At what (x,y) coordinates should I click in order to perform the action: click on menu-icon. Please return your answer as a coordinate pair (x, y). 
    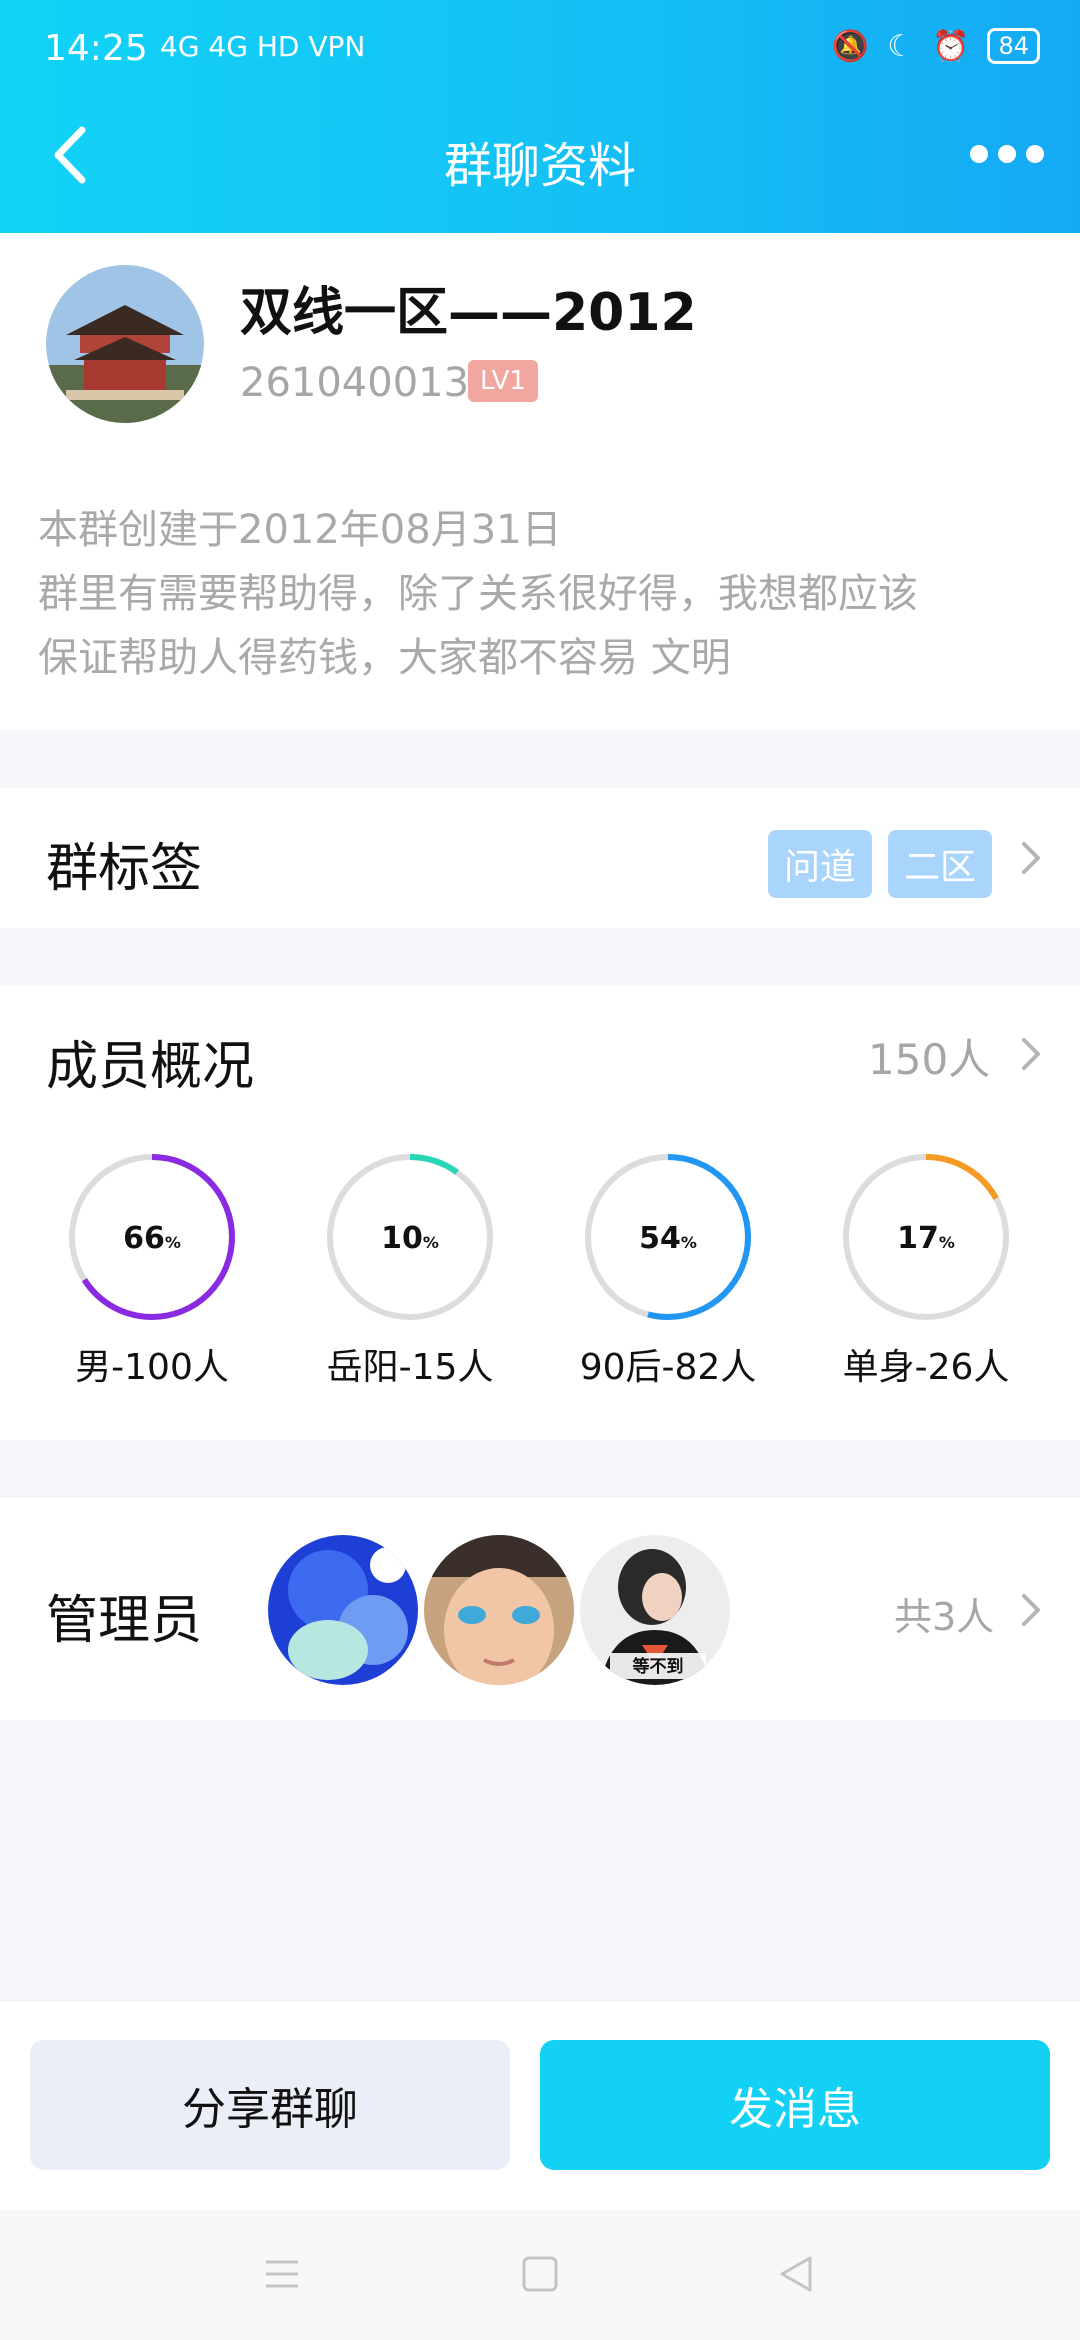
    Looking at the image, I should click on (282, 2274).